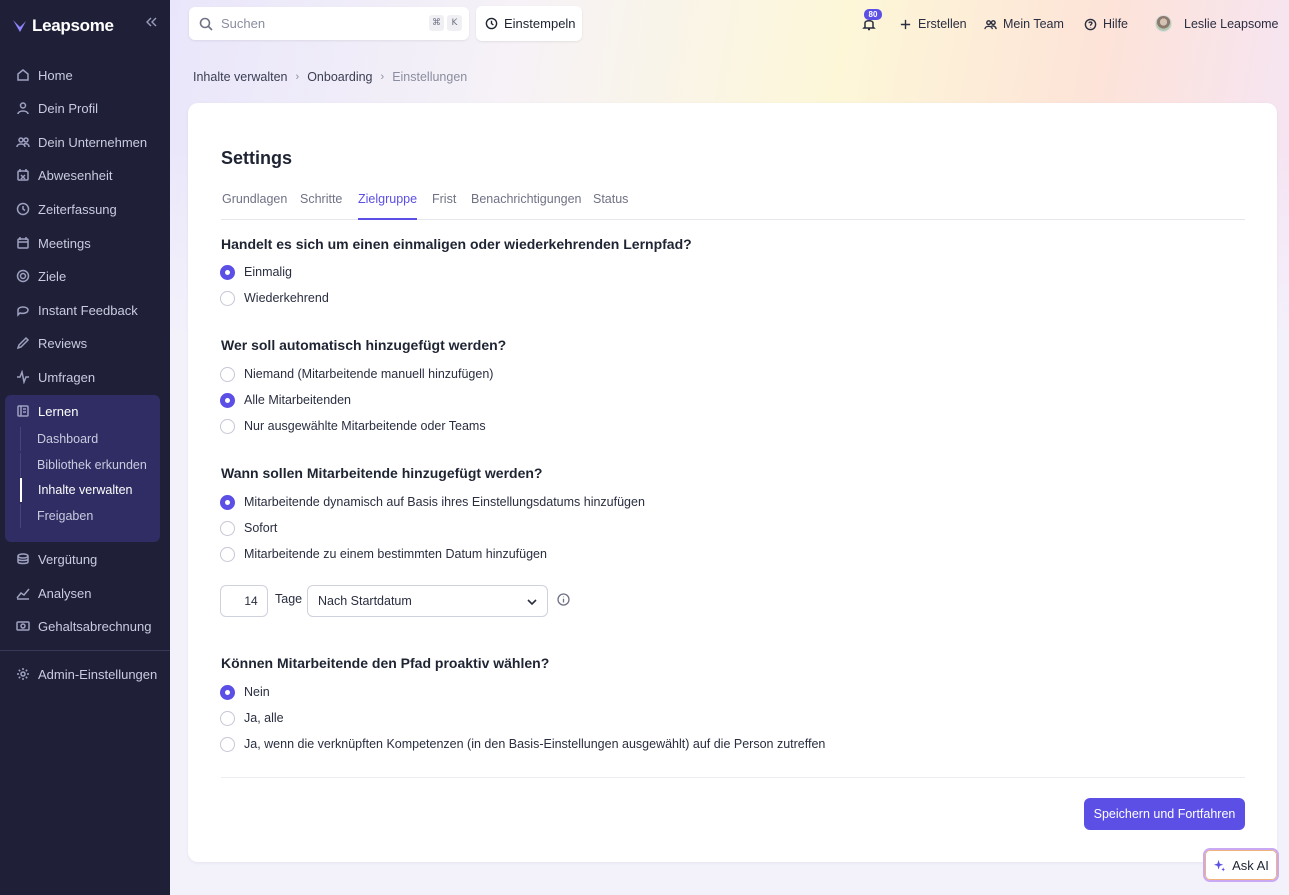  I want to click on calendar-icon, so click(23, 243).